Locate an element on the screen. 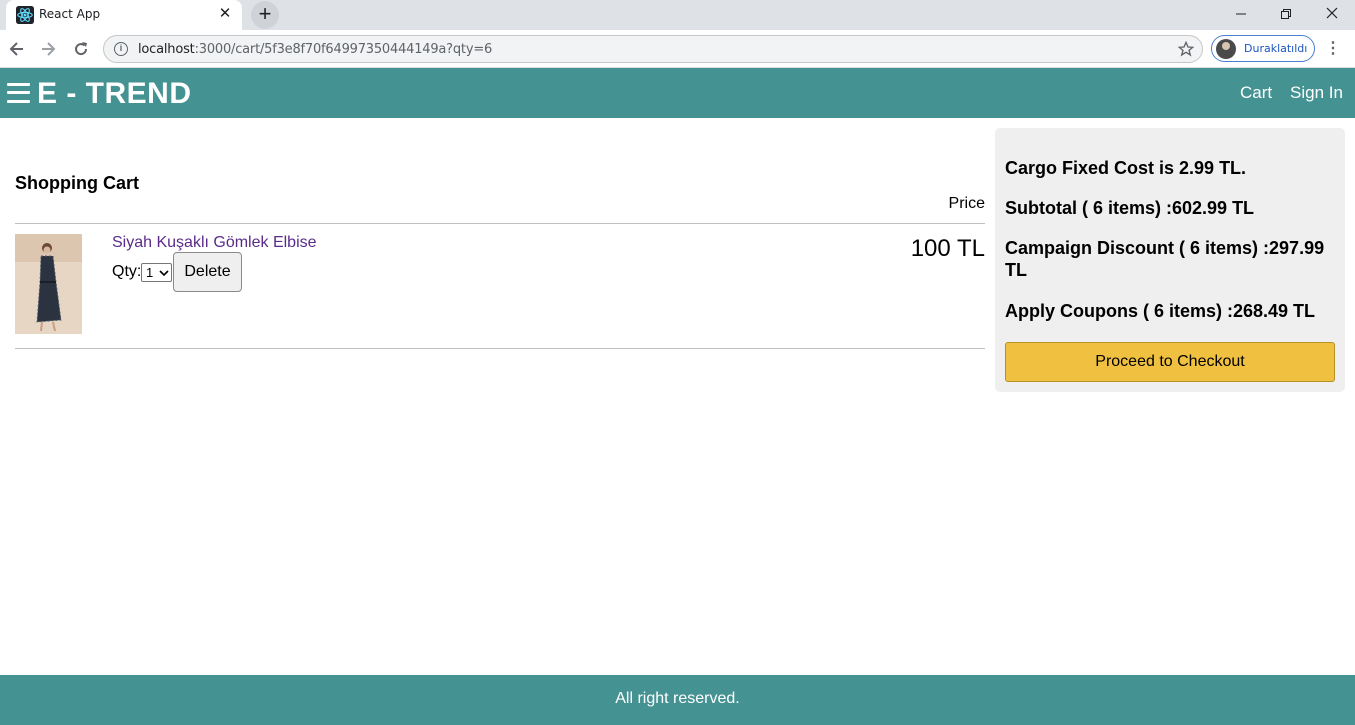  app-footer: All right reserved. is located at coordinates (677, 700).